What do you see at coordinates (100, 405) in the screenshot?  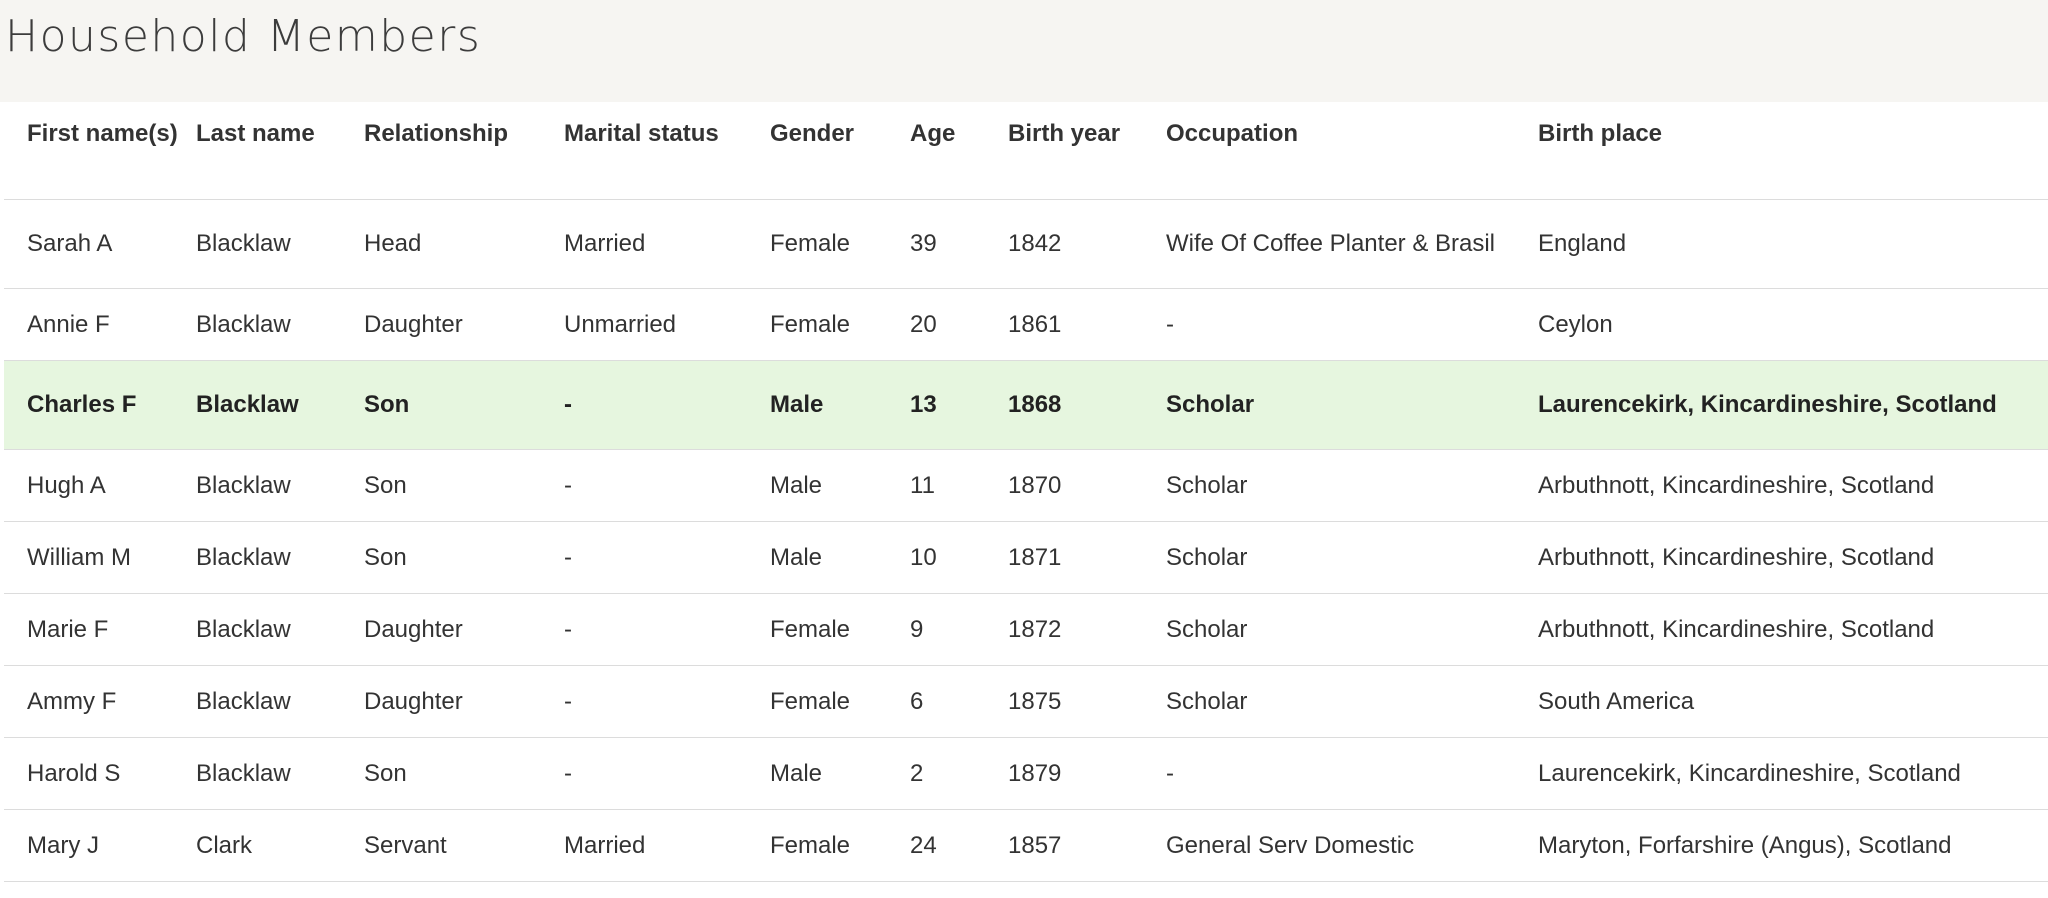 I see `cell-first-name: Charles F` at bounding box center [100, 405].